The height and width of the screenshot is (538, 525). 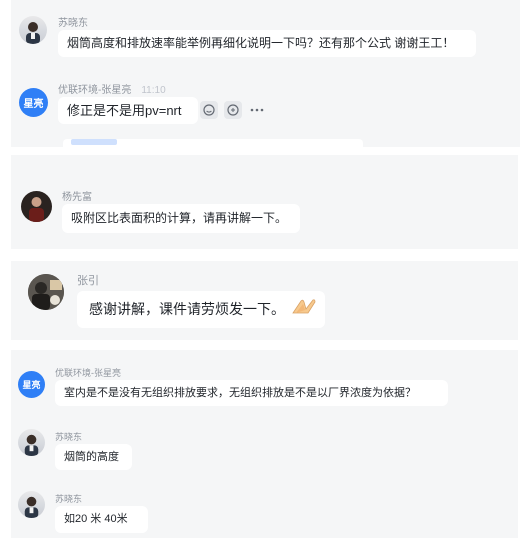 I want to click on message-4: 张引 感谢讲解，课件请劳烦发一下。, so click(x=264, y=300).